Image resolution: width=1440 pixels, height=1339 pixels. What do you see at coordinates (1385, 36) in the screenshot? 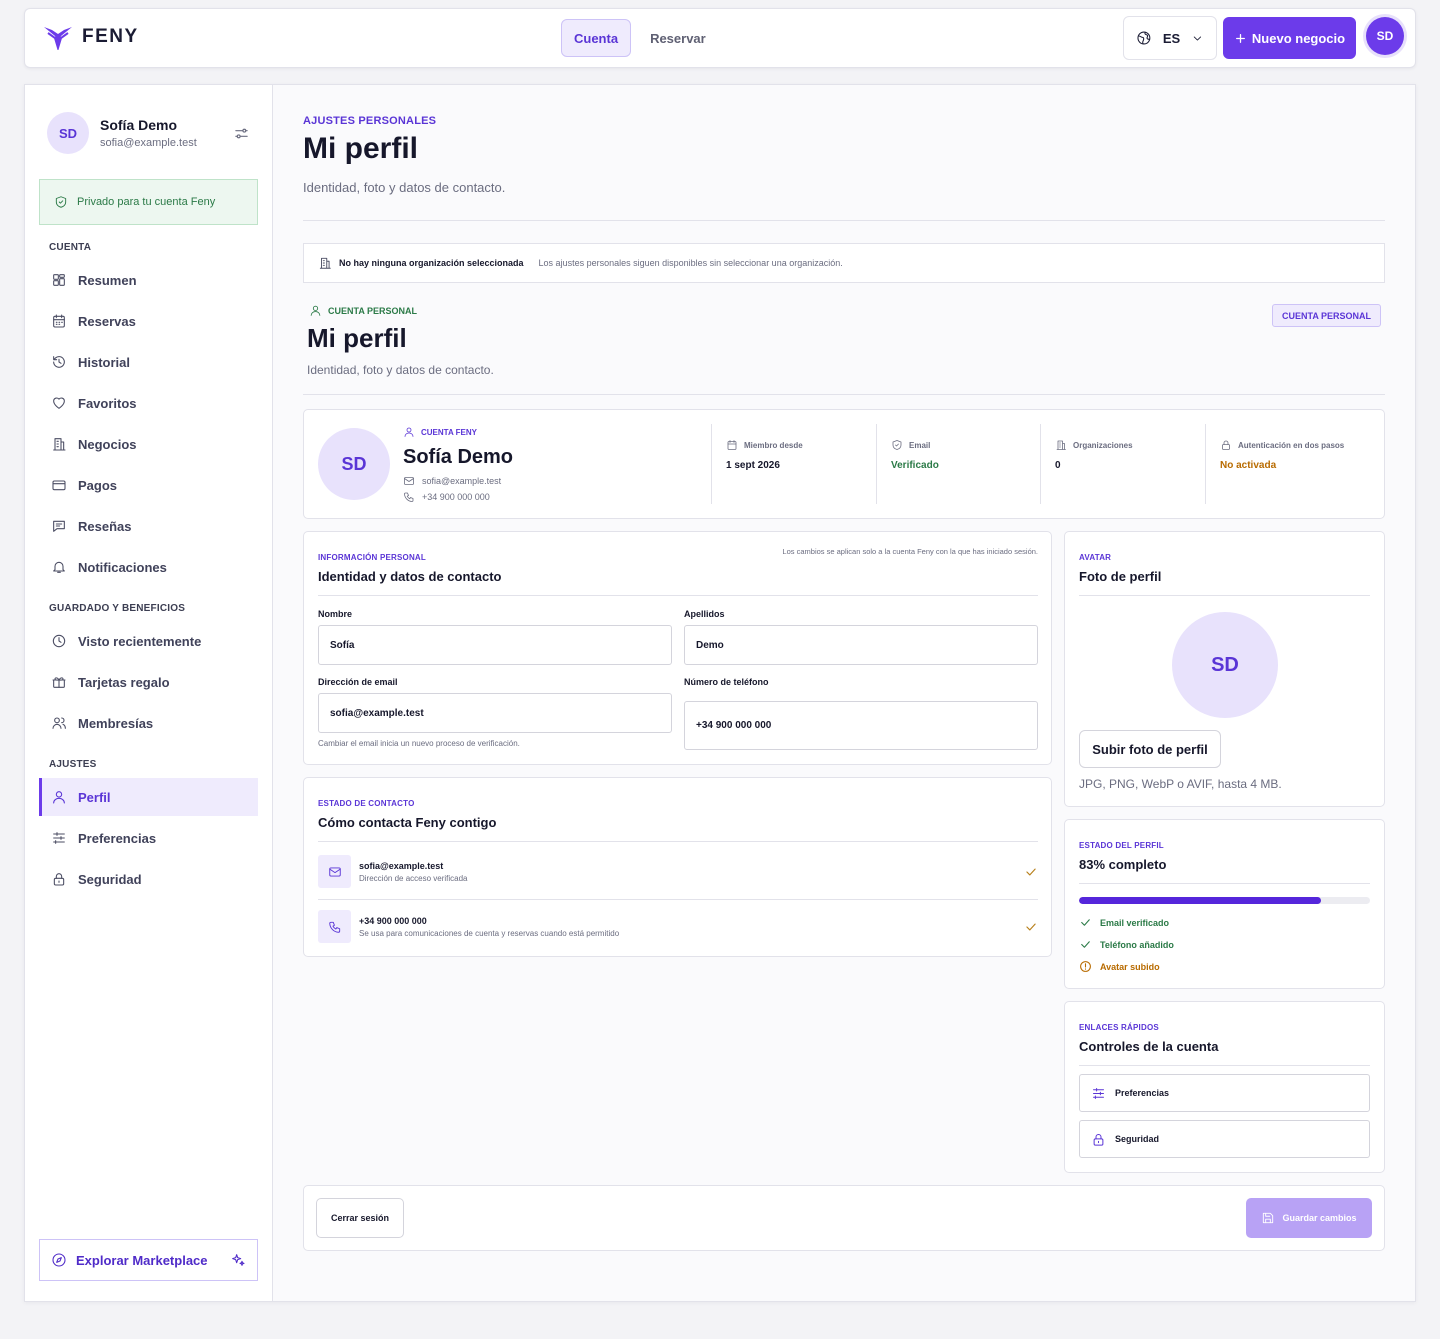
I see `user-avatar: SD` at bounding box center [1385, 36].